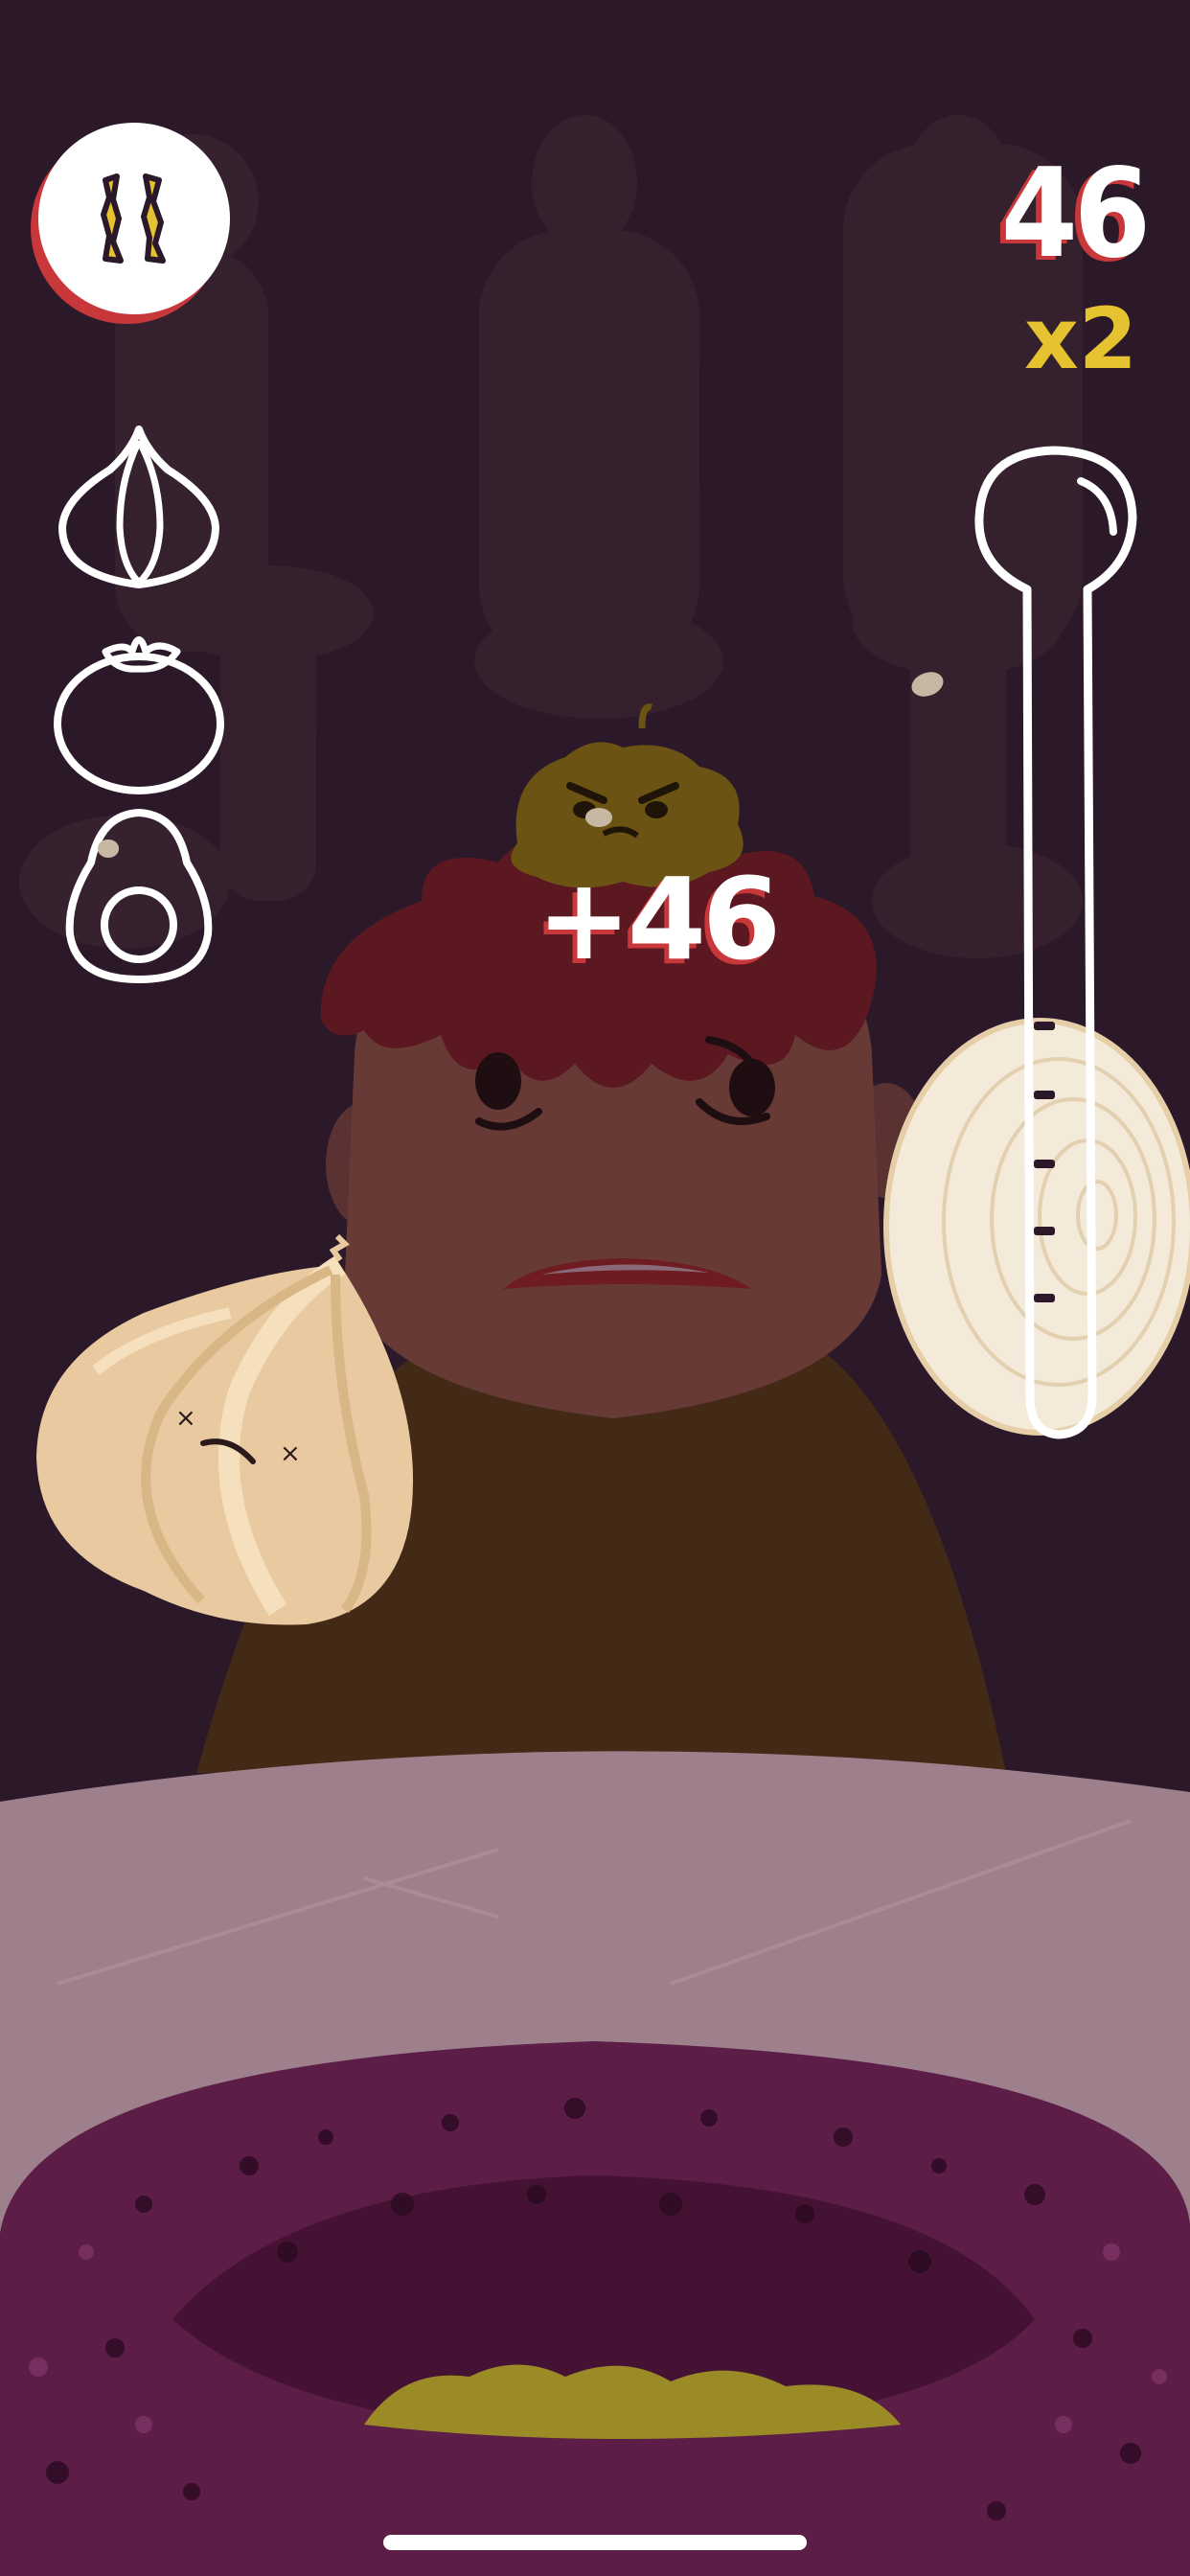 The width and height of the screenshot is (1190, 2576). What do you see at coordinates (139, 715) in the screenshot?
I see `tomato-icon` at bounding box center [139, 715].